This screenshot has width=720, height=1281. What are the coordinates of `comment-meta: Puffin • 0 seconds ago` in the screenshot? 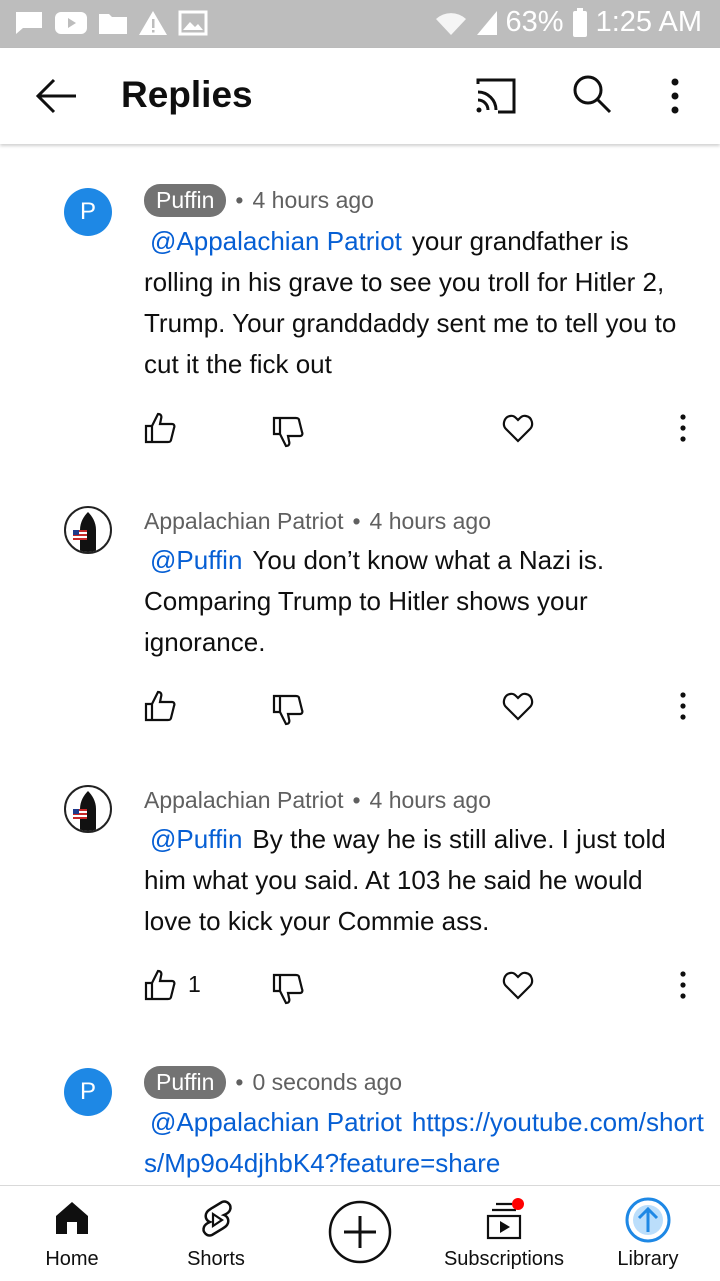 It's located at (273, 1082).